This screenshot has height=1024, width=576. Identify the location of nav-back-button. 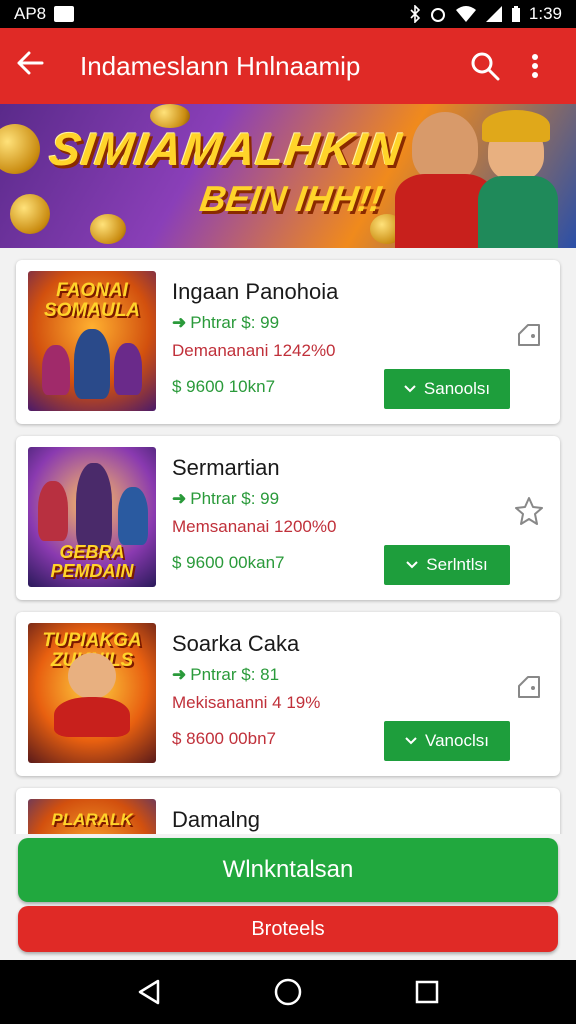
(149, 992).